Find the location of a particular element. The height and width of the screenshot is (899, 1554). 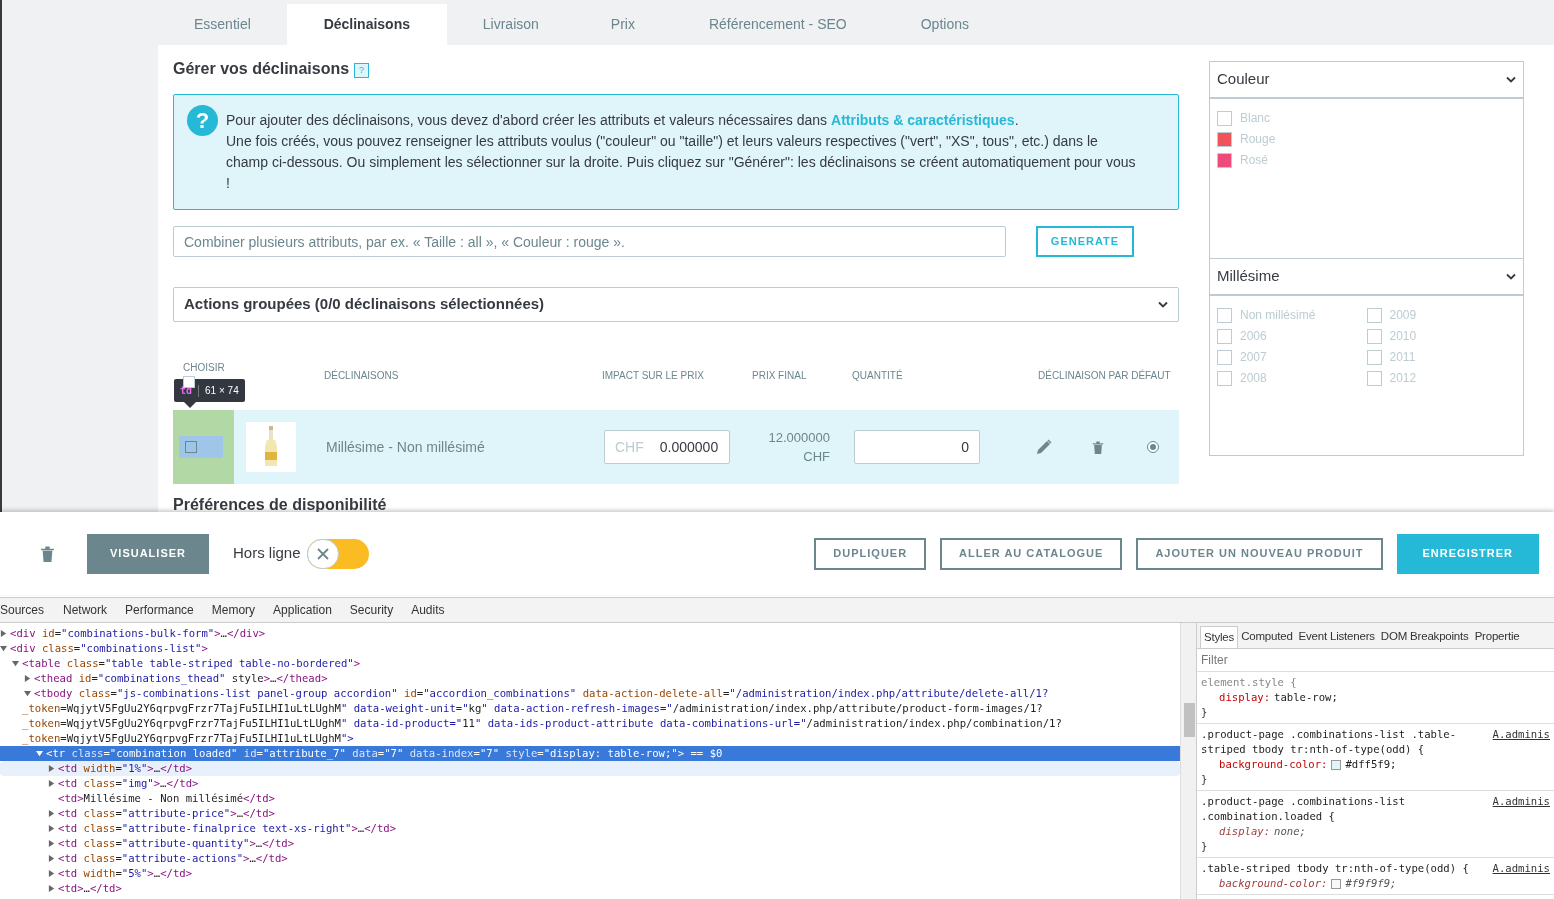

tab: Prix is located at coordinates (622, 24).